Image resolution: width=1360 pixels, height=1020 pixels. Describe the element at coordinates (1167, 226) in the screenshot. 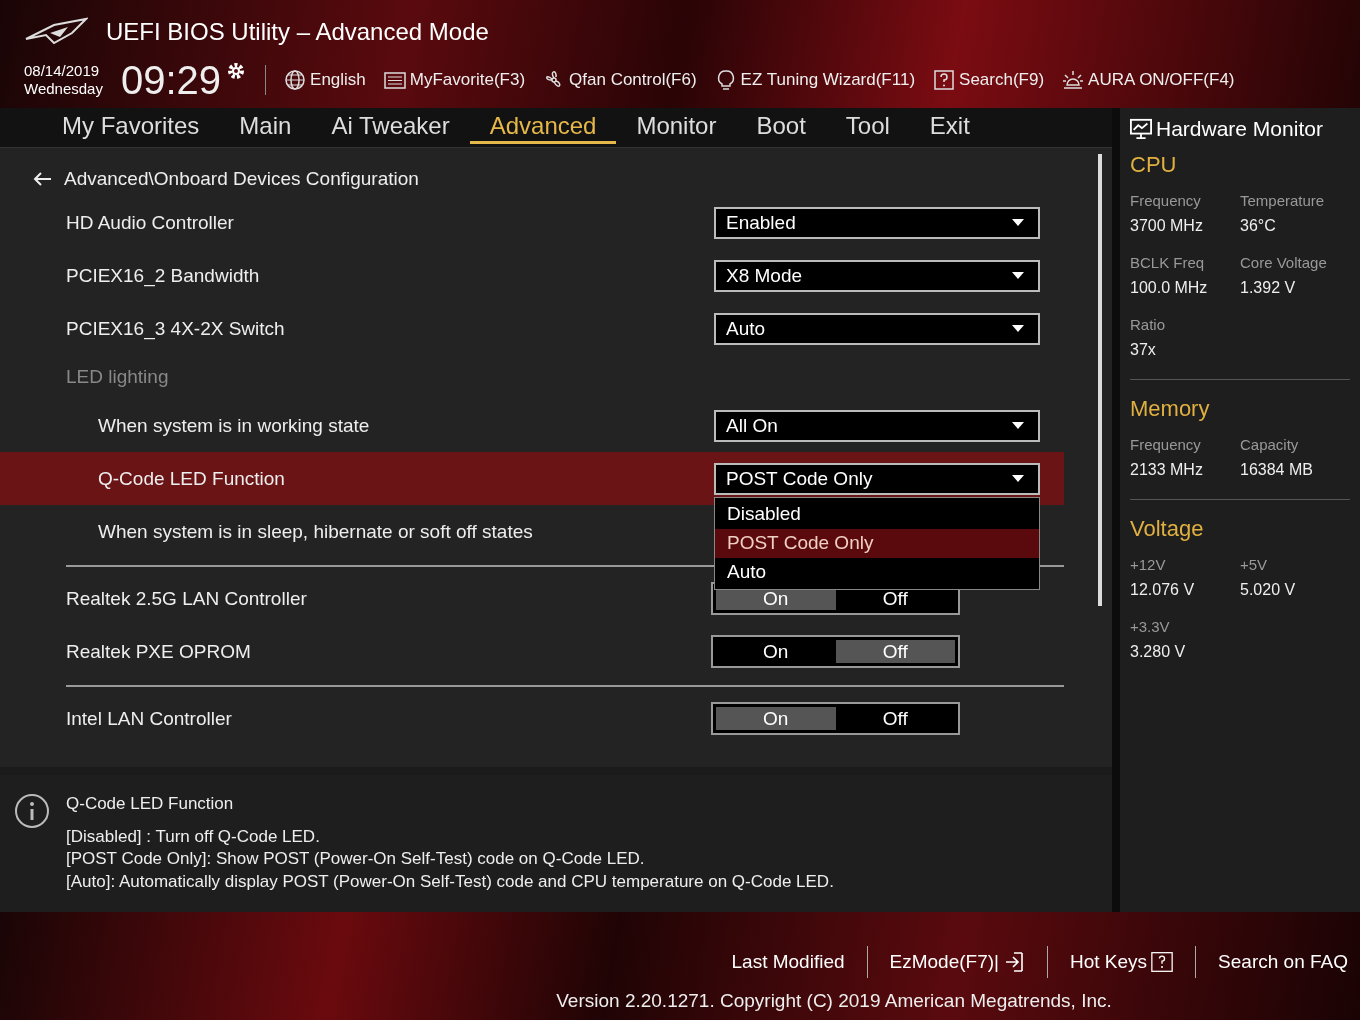

I see `reading-value: 3700 MHz` at that location.